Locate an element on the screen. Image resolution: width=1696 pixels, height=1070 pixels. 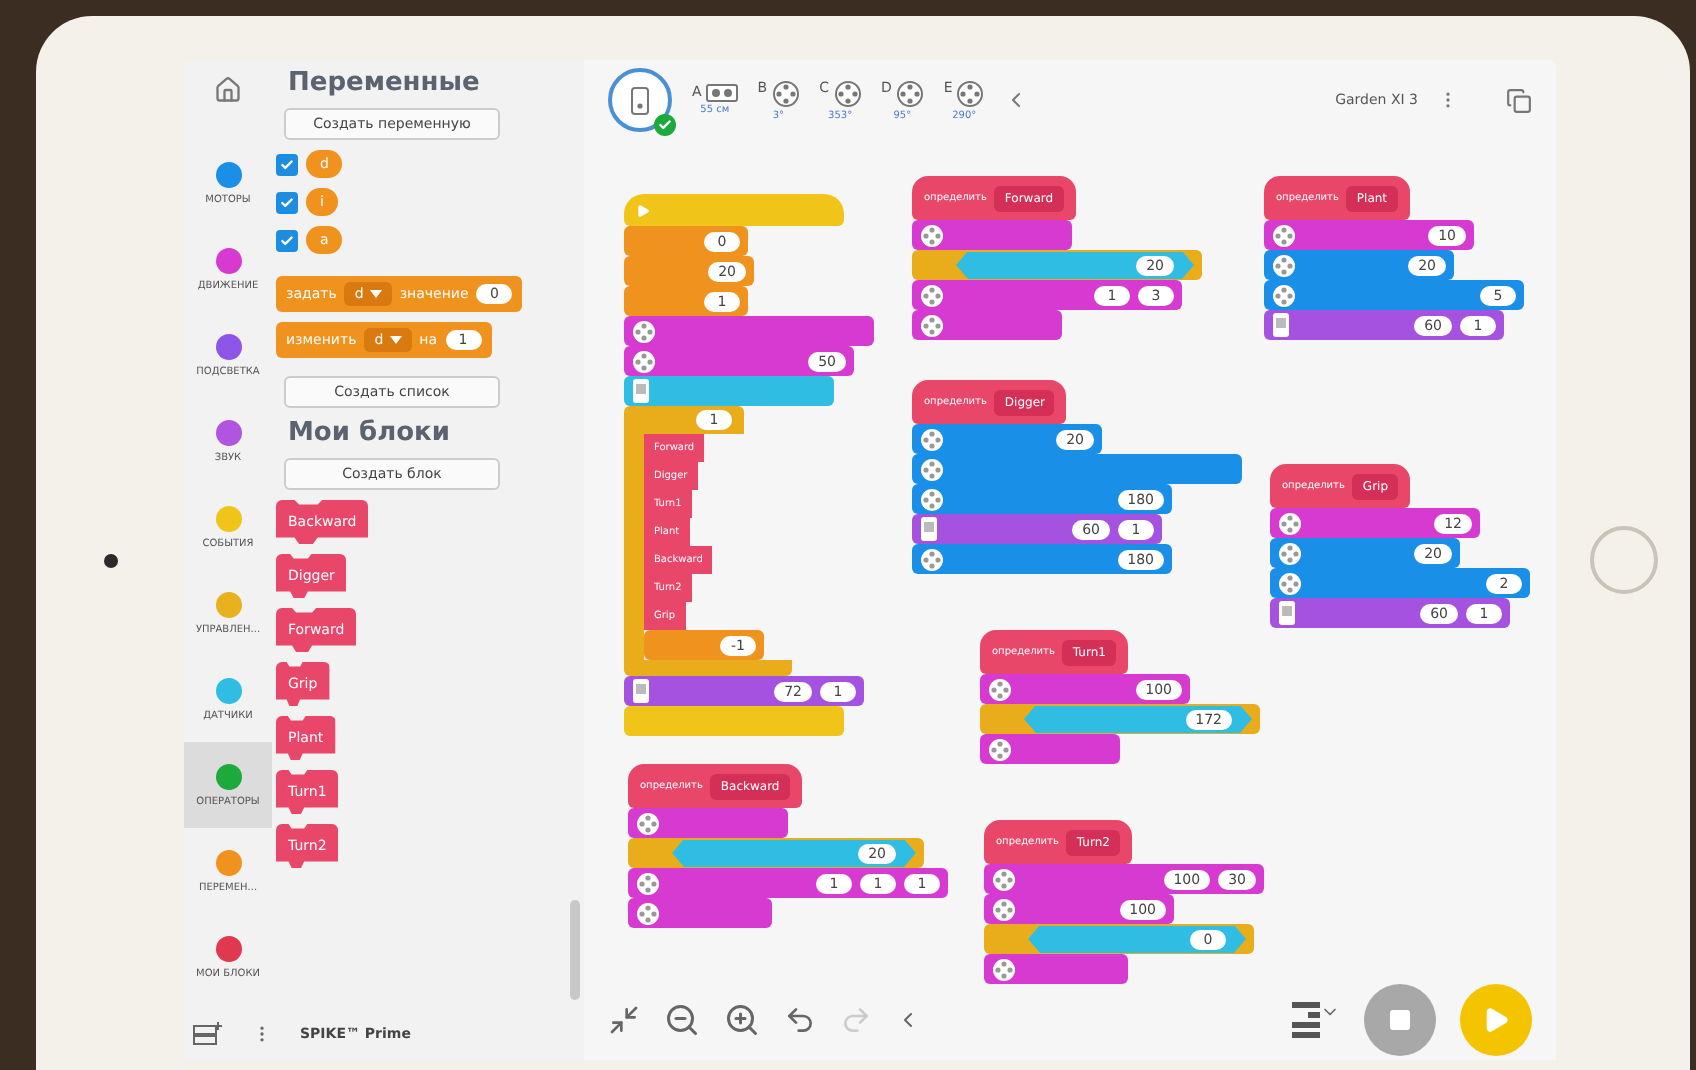
camera is located at coordinates (110, 560).